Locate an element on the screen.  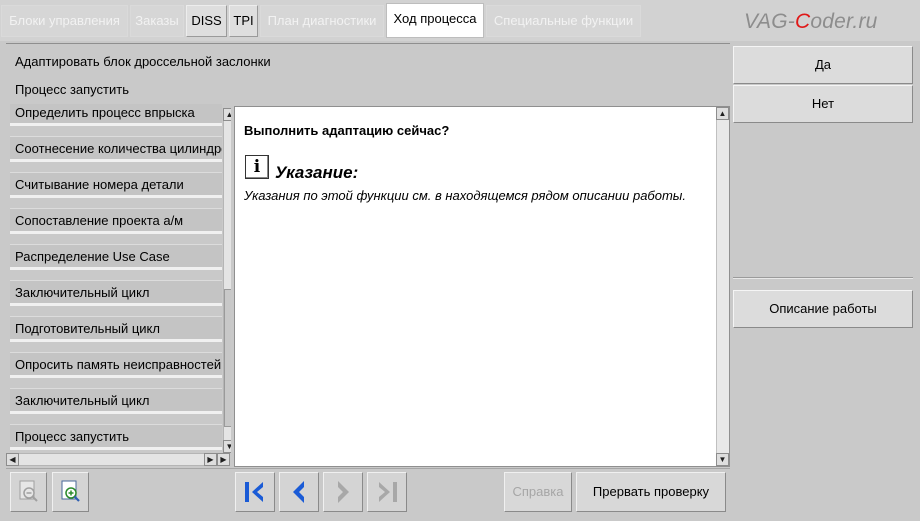
question-text: Выполнить адаптацию сейчас? is located at coordinates (347, 130).